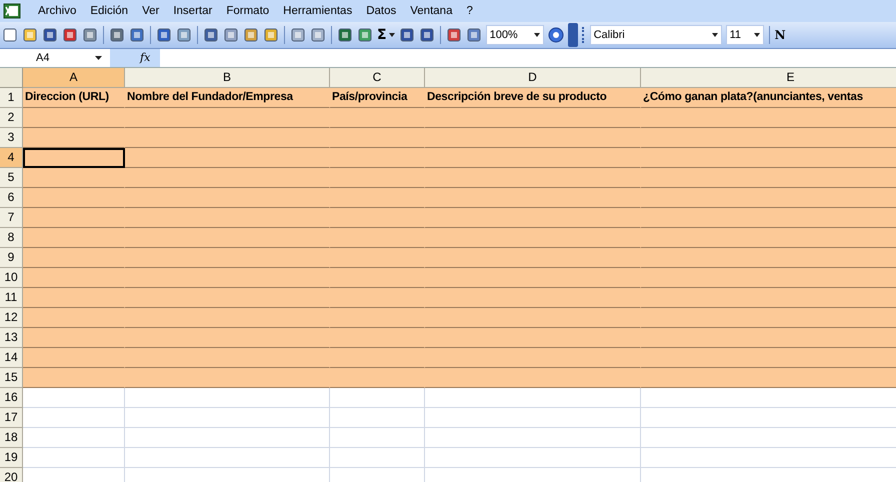 This screenshot has height=482, width=896. What do you see at coordinates (247, 11) in the screenshot?
I see `menu-item: Formato` at bounding box center [247, 11].